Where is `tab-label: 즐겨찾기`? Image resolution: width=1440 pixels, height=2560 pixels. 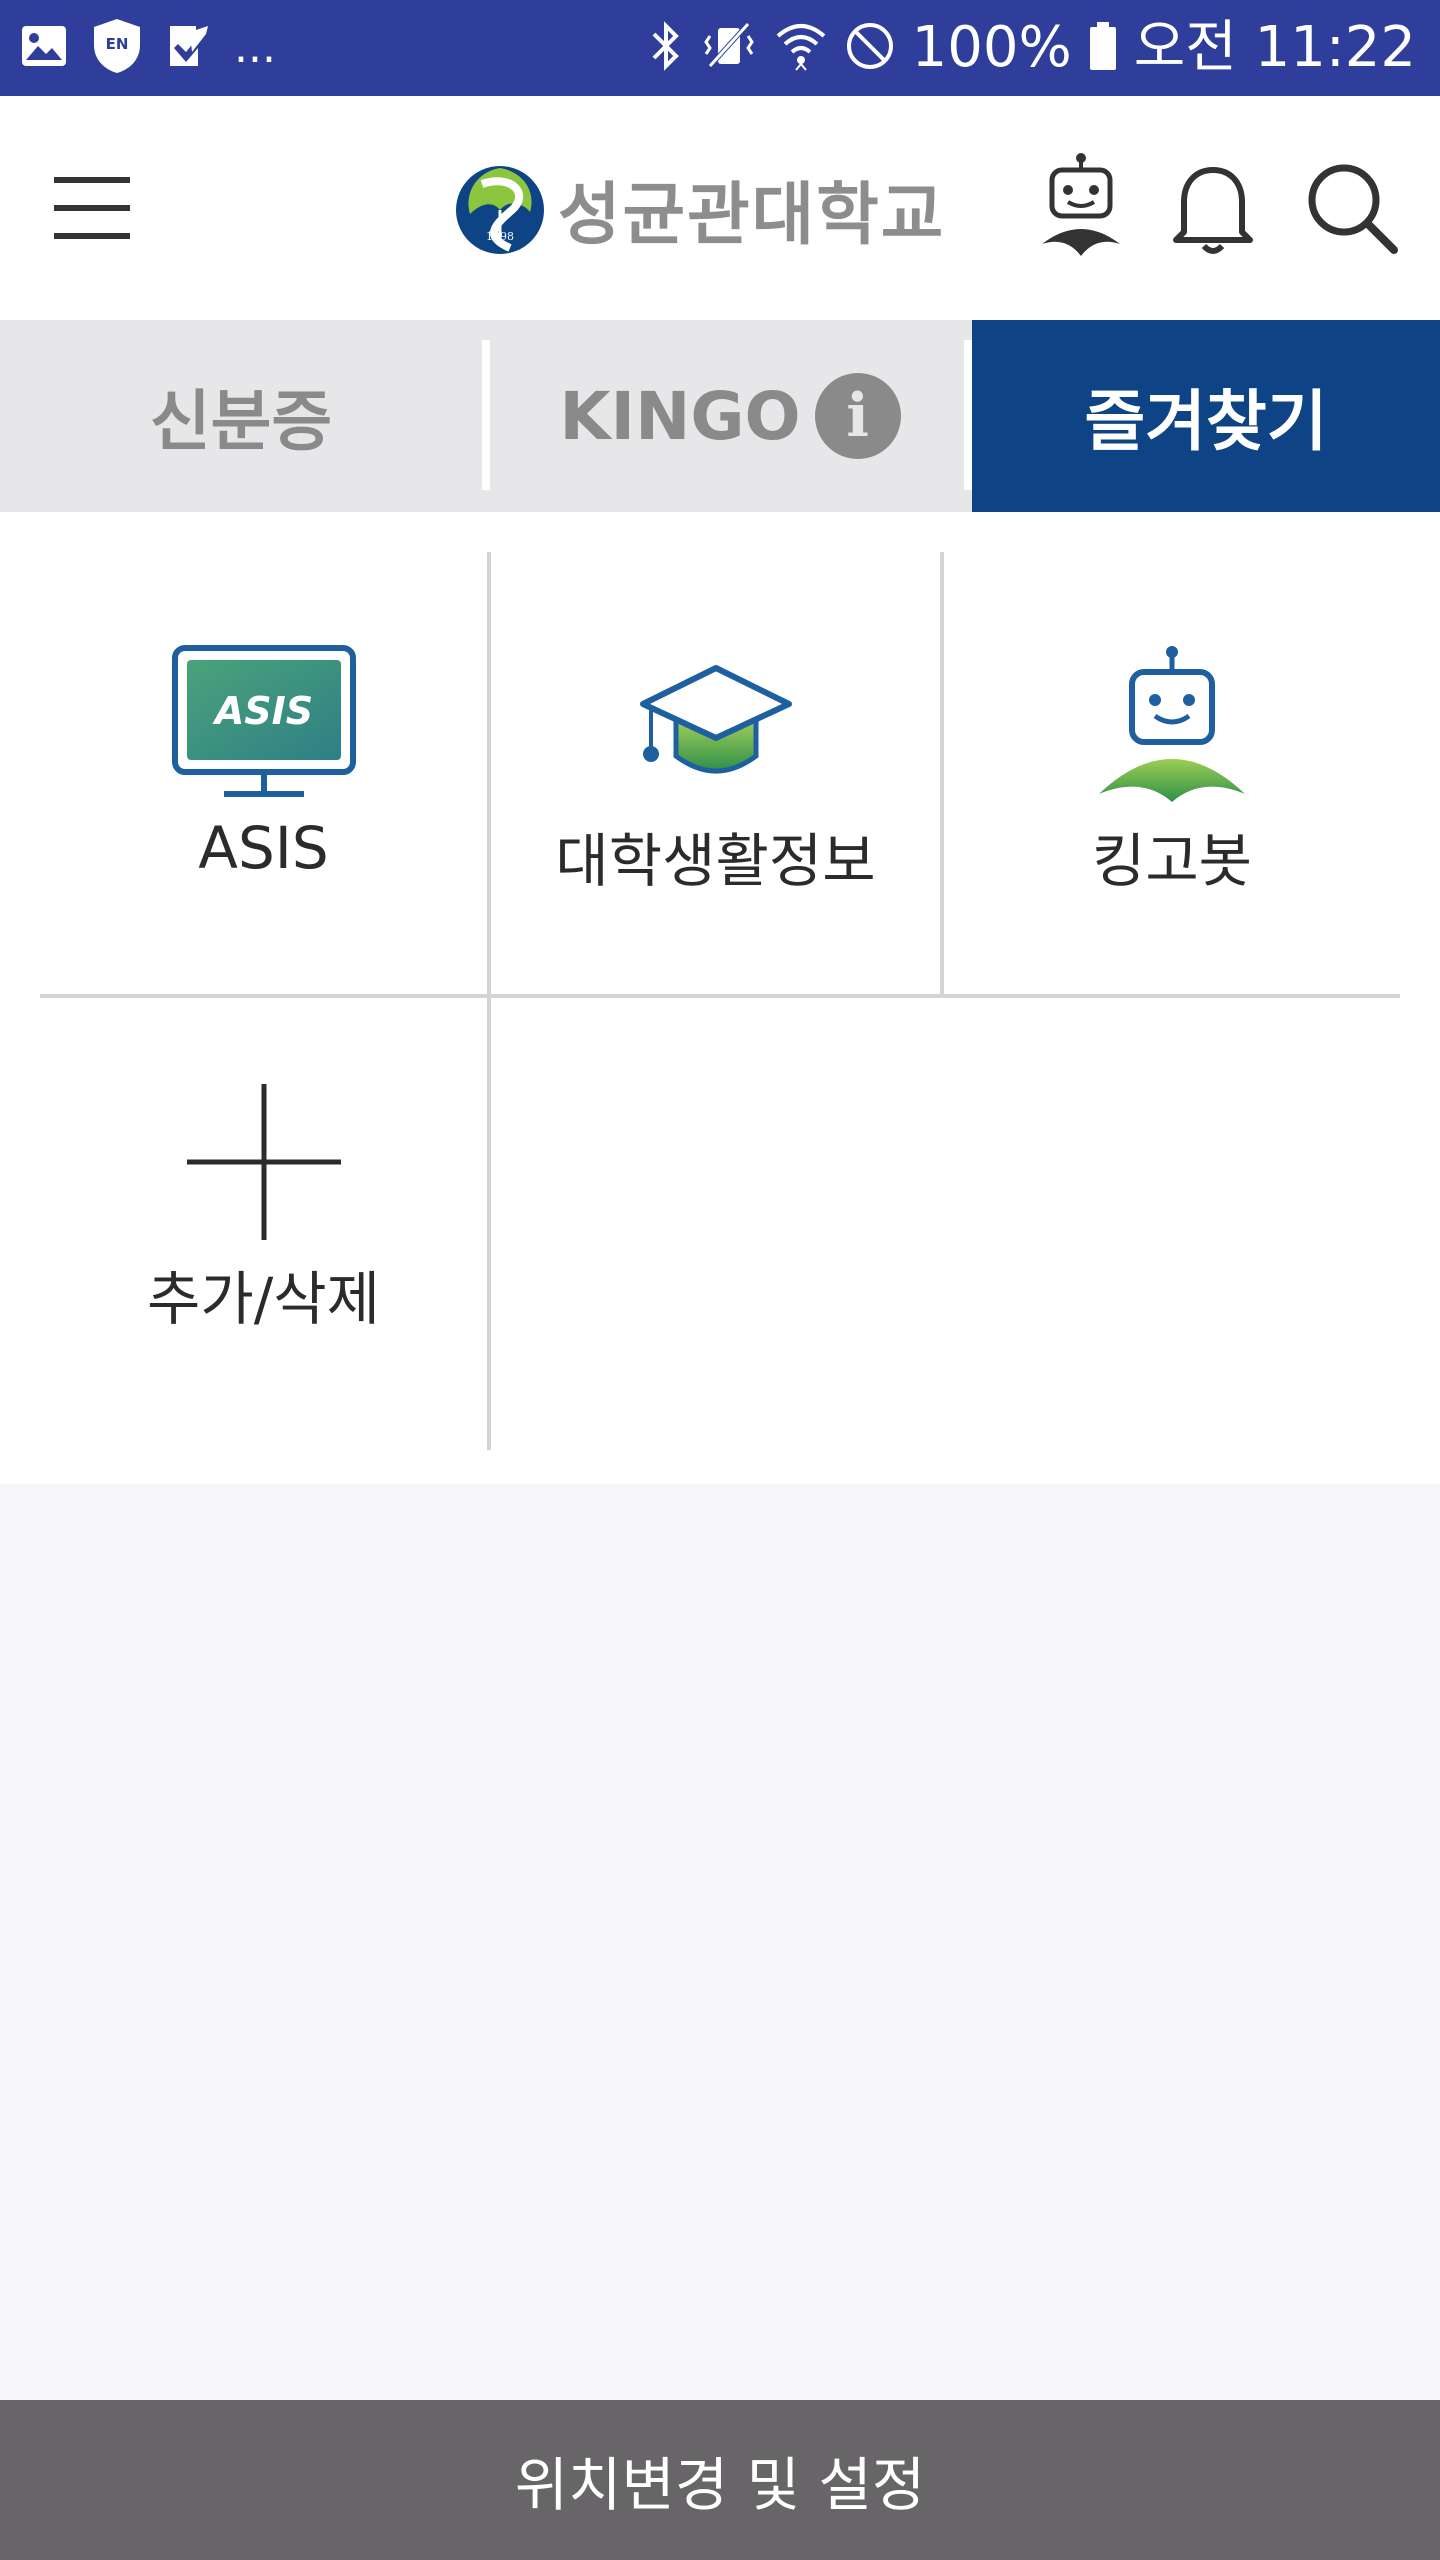
tab-label: 즐겨찾기 is located at coordinates (1206, 421).